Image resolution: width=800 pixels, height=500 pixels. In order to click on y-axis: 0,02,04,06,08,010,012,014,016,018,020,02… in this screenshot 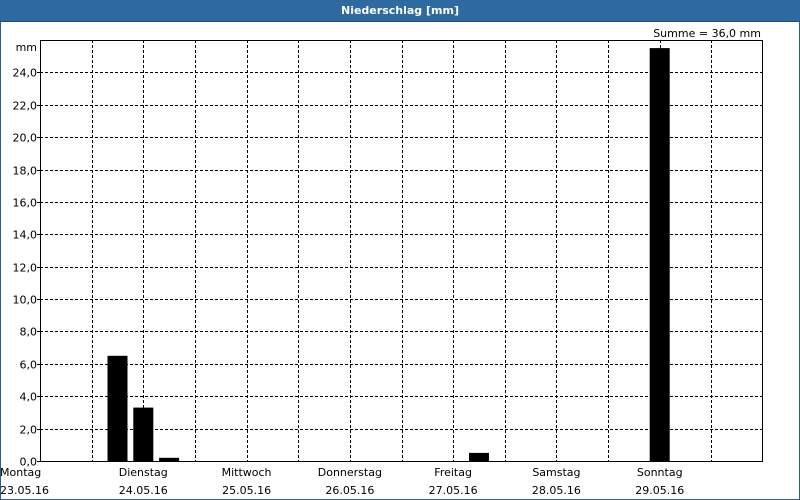, I will do `click(26, 268)`.